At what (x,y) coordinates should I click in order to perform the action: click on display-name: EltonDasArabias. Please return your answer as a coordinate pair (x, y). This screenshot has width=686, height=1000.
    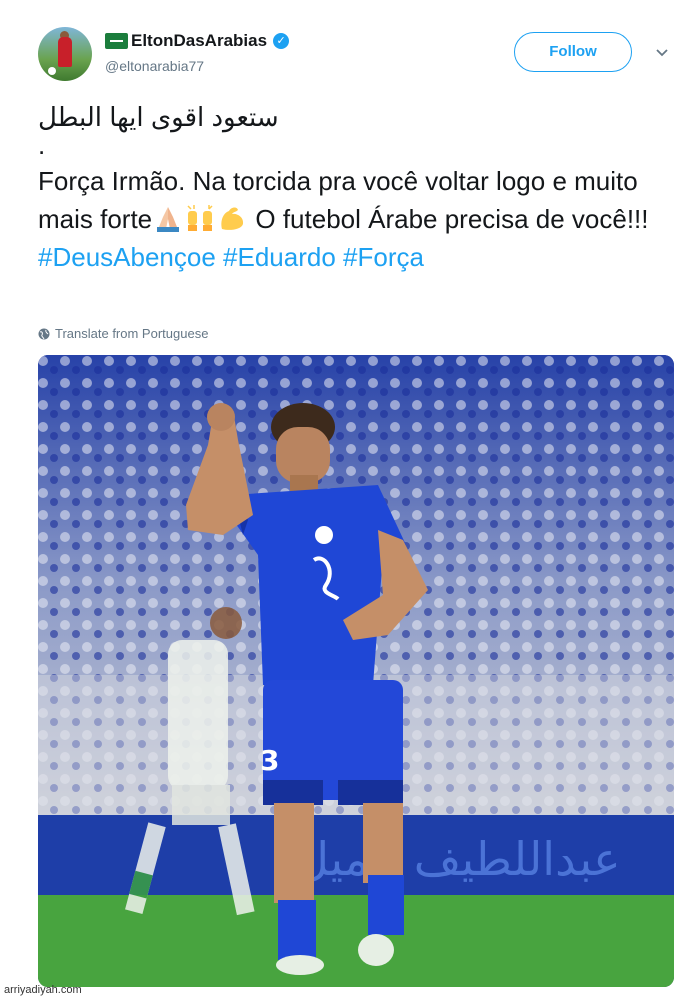
    Looking at the image, I should click on (199, 41).